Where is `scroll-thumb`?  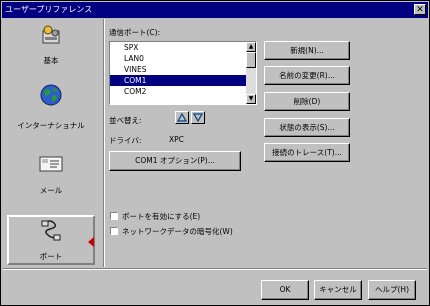 scroll-thumb is located at coordinates (251, 60).